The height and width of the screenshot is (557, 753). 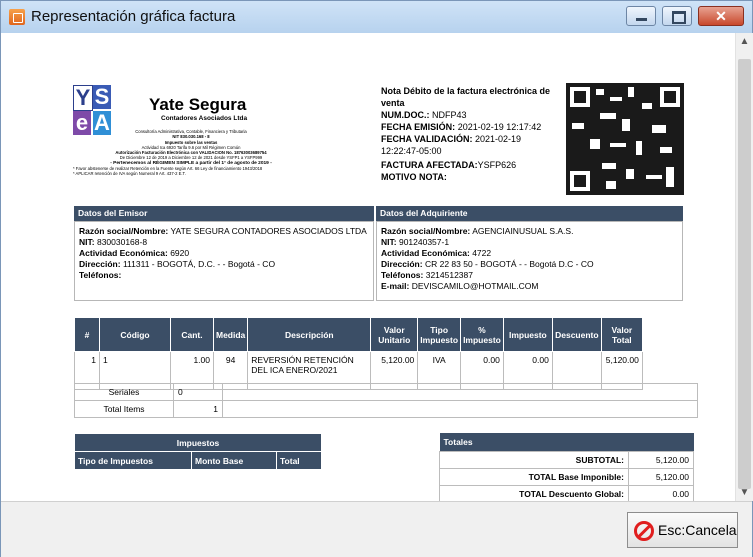 I want to click on adq-razon-label: Razón social/Nombre:, so click(x=426, y=231).